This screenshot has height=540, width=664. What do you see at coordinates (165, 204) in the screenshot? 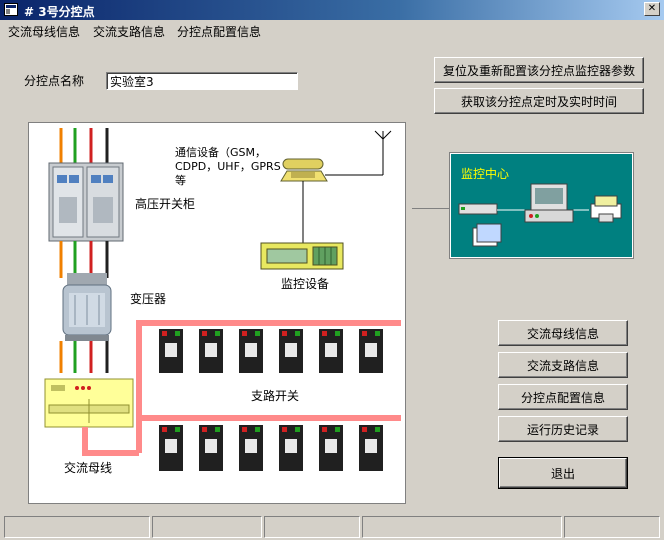
I see `hv-cabinet-label: 高压开关柜` at bounding box center [165, 204].